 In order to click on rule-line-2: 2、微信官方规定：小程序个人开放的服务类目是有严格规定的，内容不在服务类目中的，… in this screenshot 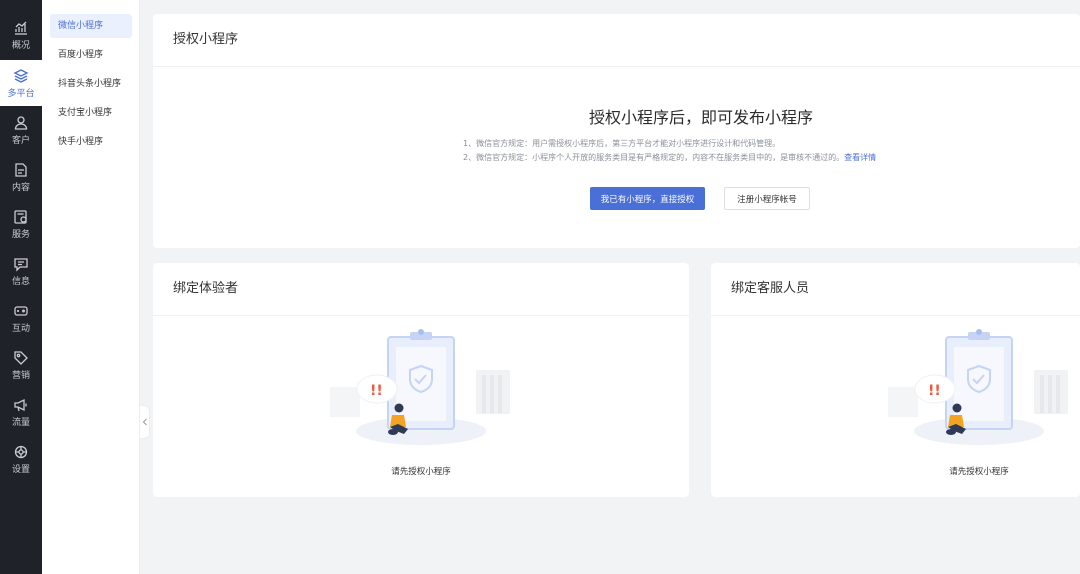, I will do `click(669, 157)`.